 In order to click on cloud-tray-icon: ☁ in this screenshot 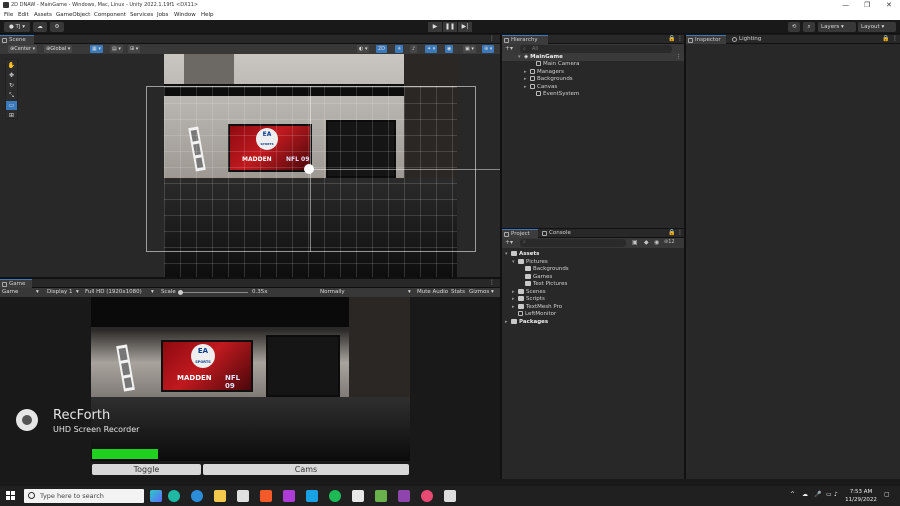, I will do `click(805, 494)`.